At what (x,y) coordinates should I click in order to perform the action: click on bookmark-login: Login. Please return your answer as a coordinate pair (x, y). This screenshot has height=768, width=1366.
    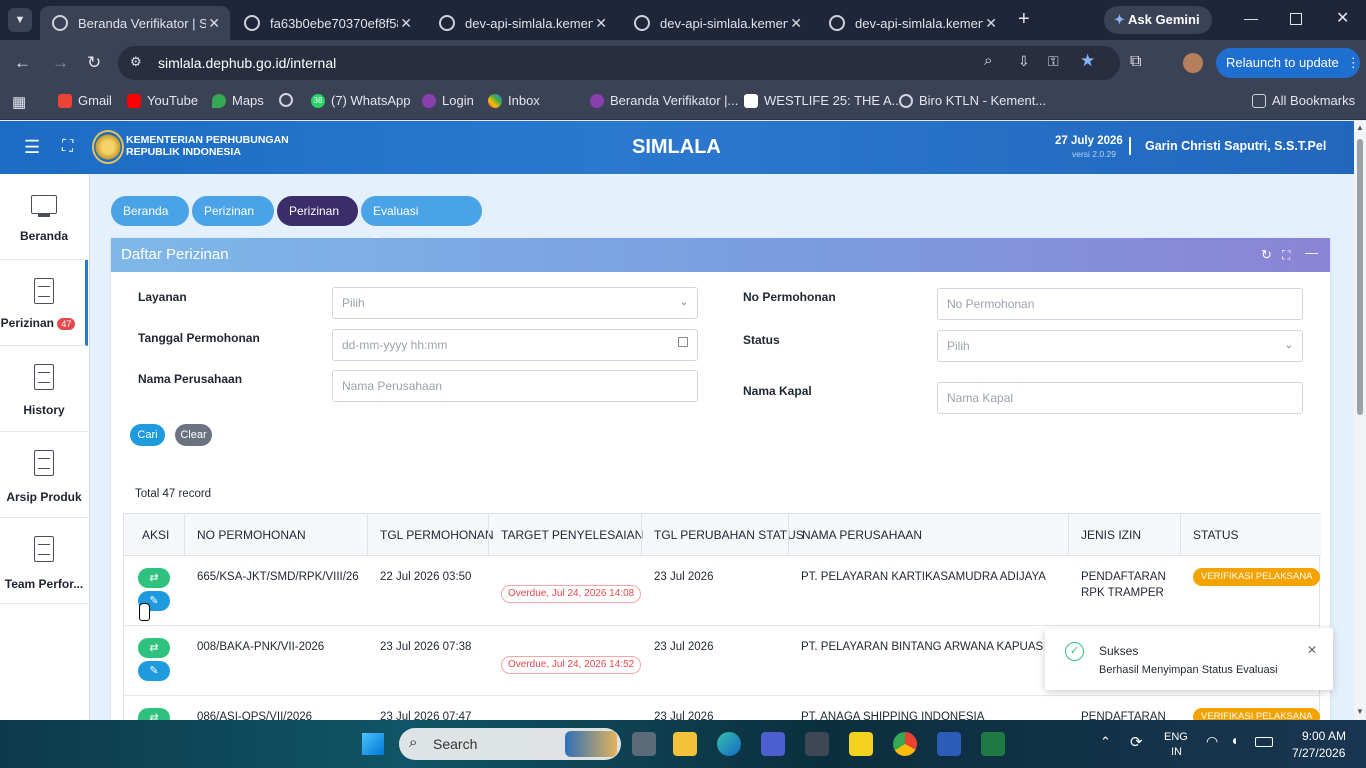
    Looking at the image, I should click on (448, 100).